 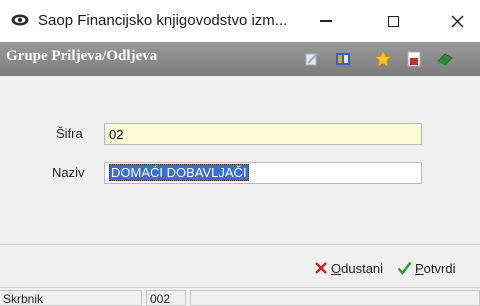 What do you see at coordinates (362, 268) in the screenshot?
I see `cancel-label: dustani` at bounding box center [362, 268].